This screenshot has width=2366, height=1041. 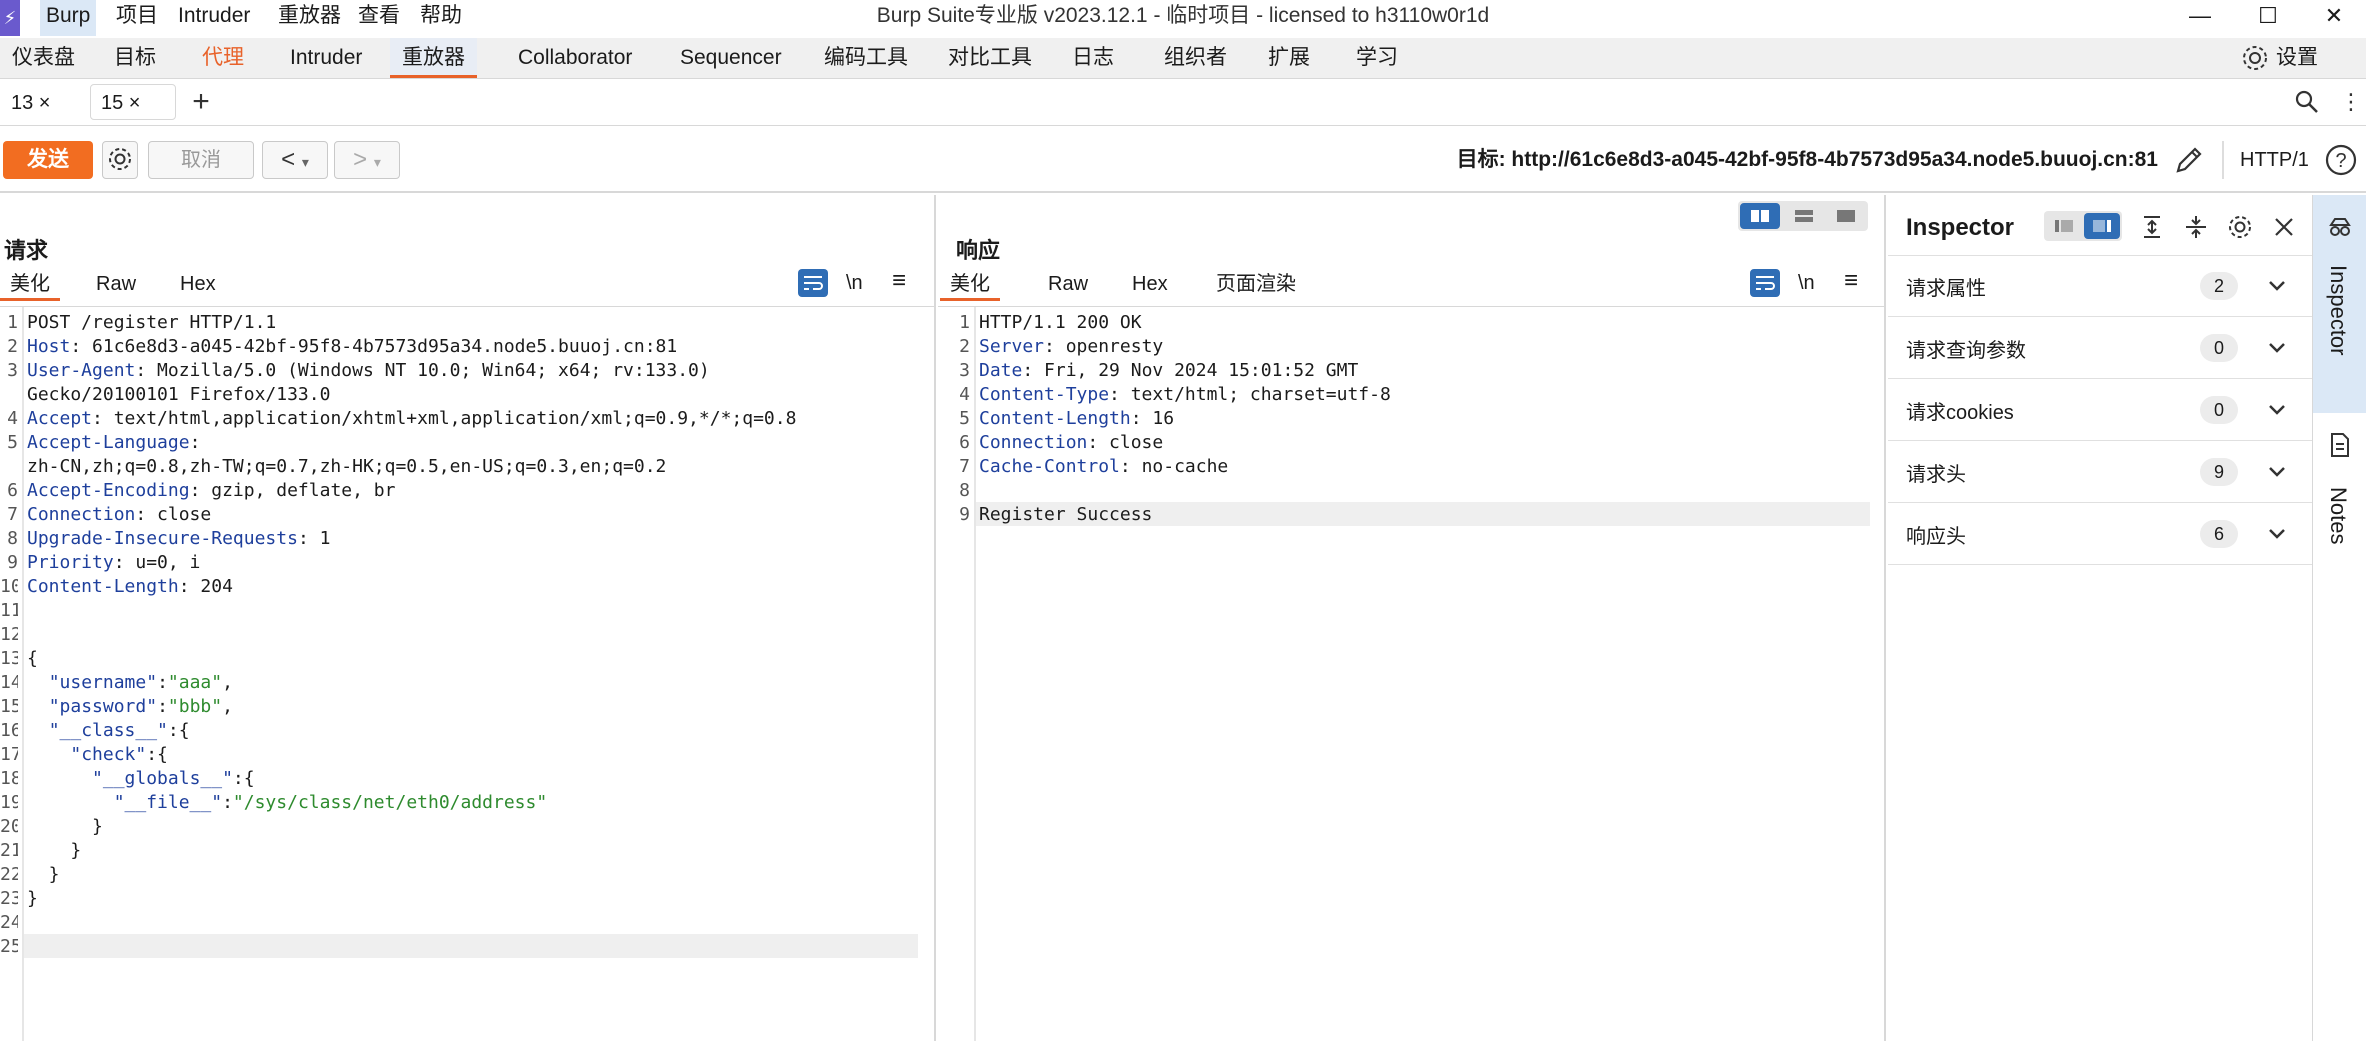 What do you see at coordinates (377, 162) in the screenshot?
I see `forward-dropdown-icon: ▾` at bounding box center [377, 162].